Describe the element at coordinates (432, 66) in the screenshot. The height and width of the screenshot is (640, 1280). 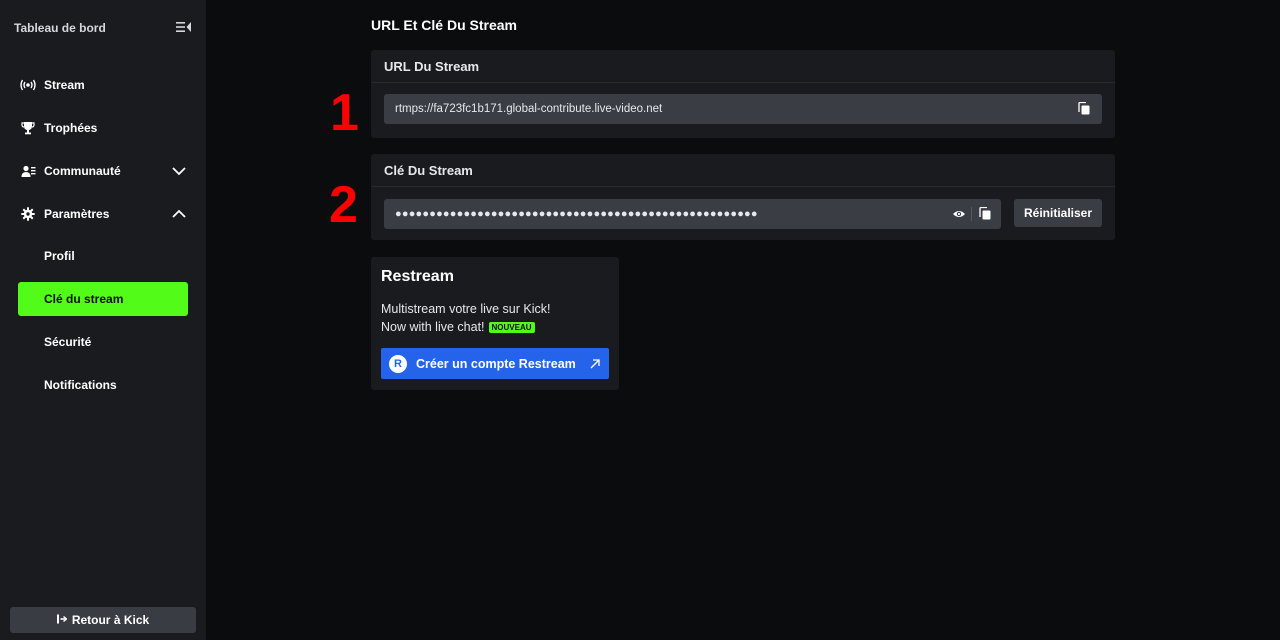
I see `stream-url-heading: URL Du Stream` at that location.